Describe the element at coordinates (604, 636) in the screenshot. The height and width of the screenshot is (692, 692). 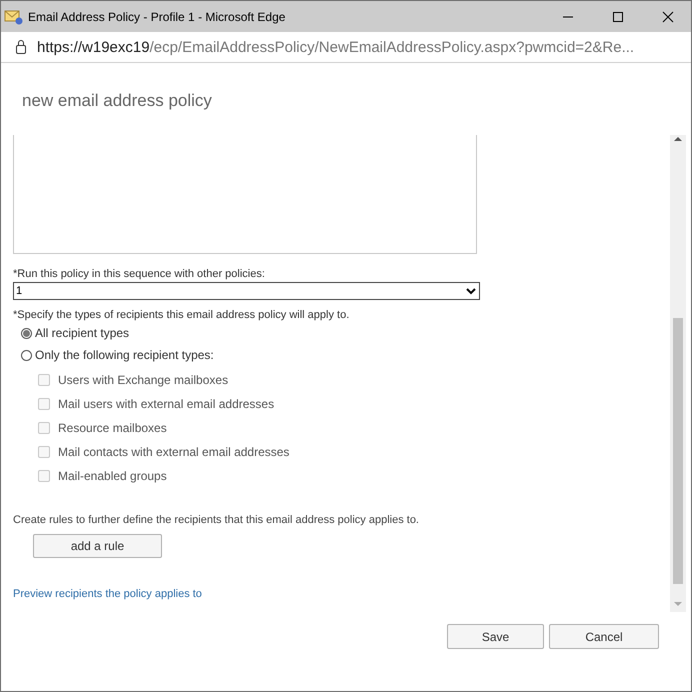
I see `cancel-button: Cancel` at that location.